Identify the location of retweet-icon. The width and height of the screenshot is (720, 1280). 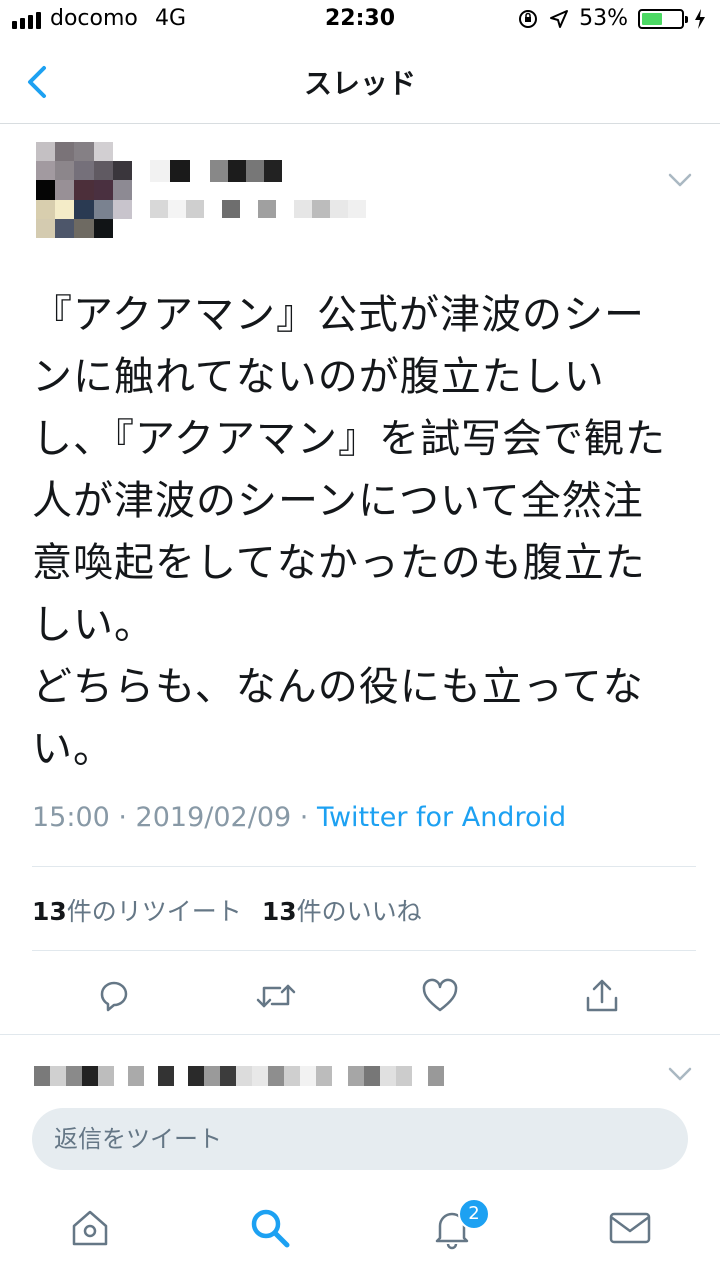
(276, 996).